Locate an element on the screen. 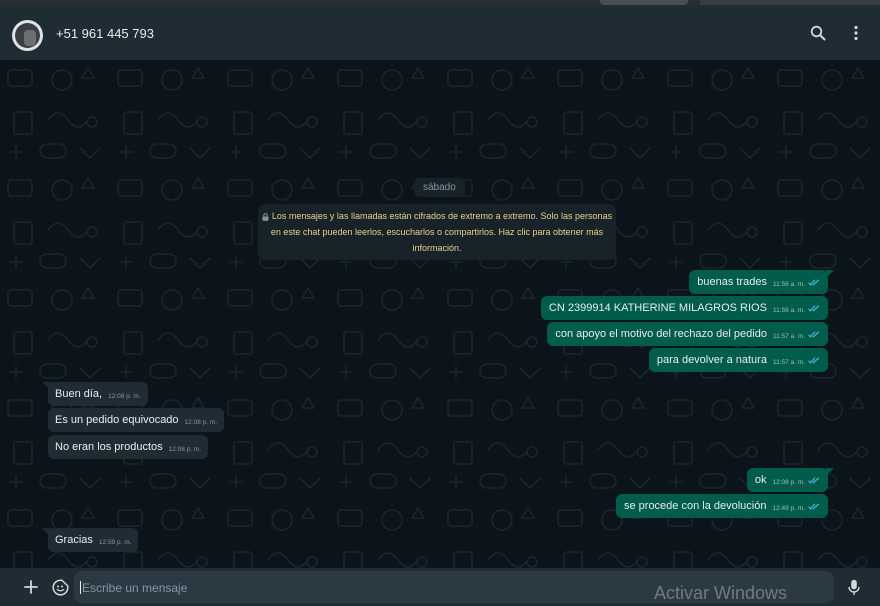  incoming-message: Gracias 12:59 p. m. is located at coordinates (90, 540).